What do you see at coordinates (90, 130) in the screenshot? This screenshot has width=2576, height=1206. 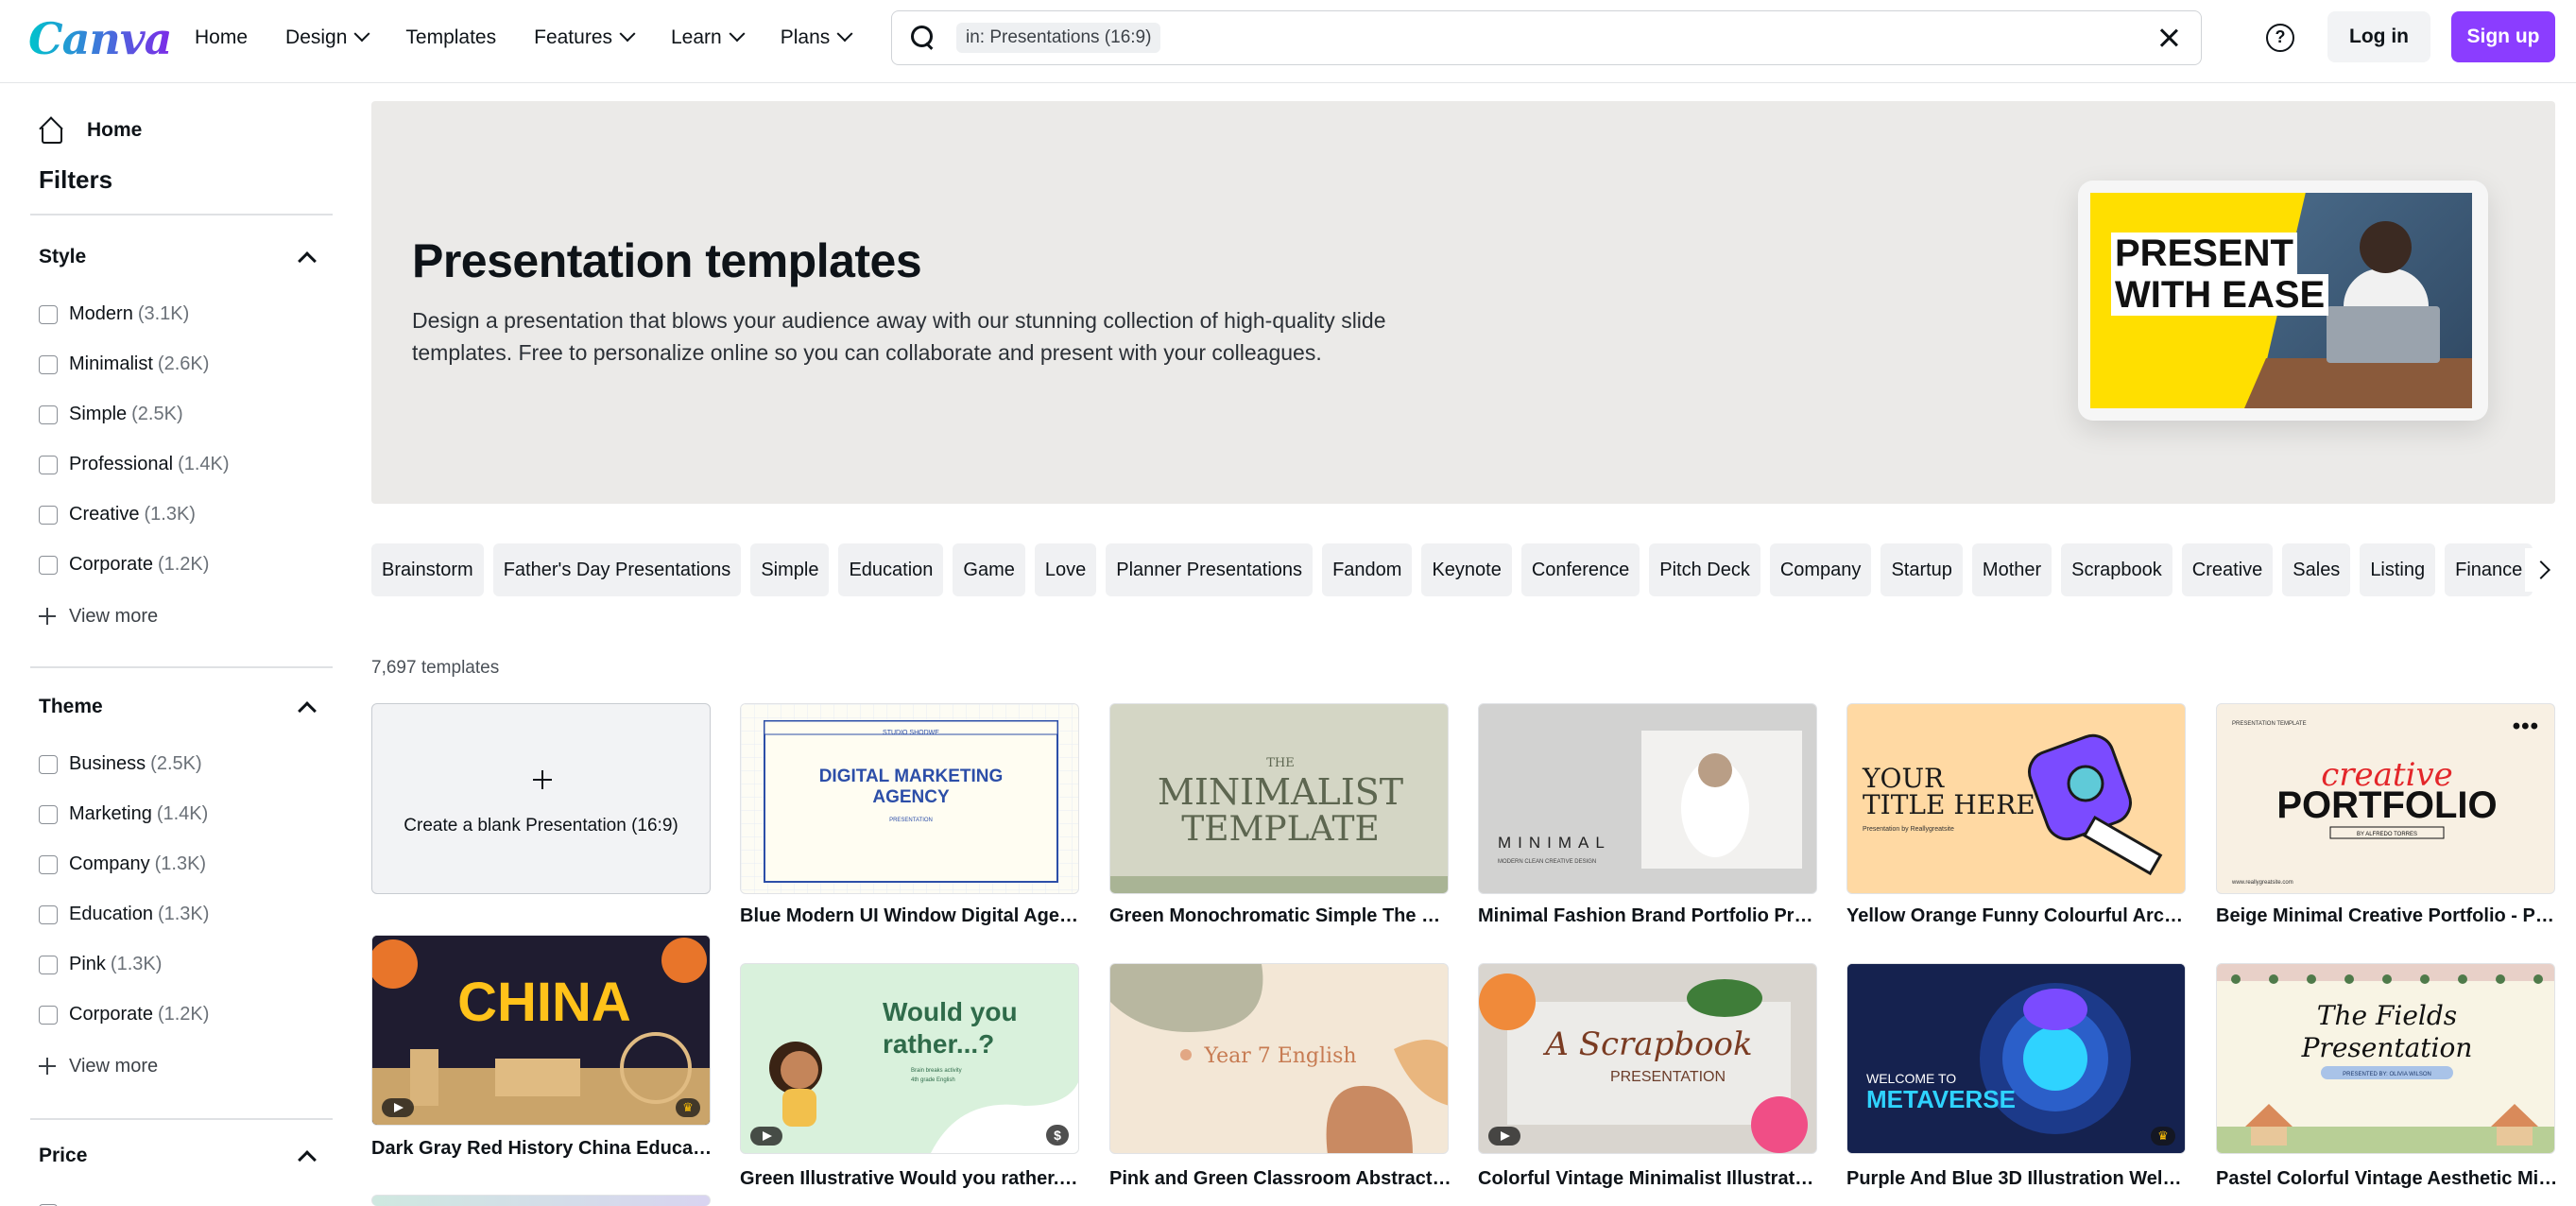 I see `sidebar-home-link: Home` at bounding box center [90, 130].